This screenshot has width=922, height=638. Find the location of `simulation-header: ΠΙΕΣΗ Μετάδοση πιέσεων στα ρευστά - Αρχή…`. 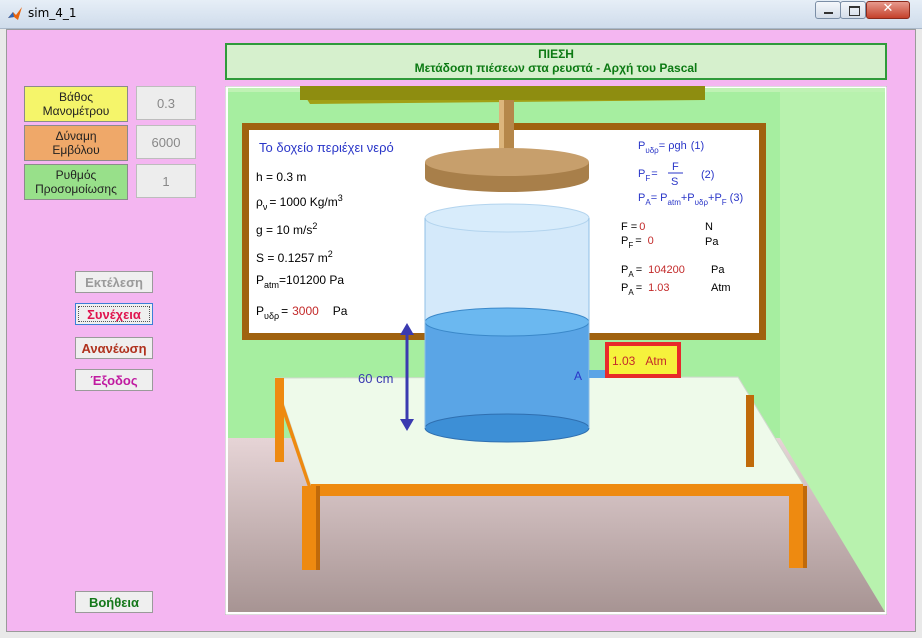

simulation-header: ΠΙΕΣΗ Μετάδοση πιέσεων στα ρευστά - Αρχή… is located at coordinates (556, 61).